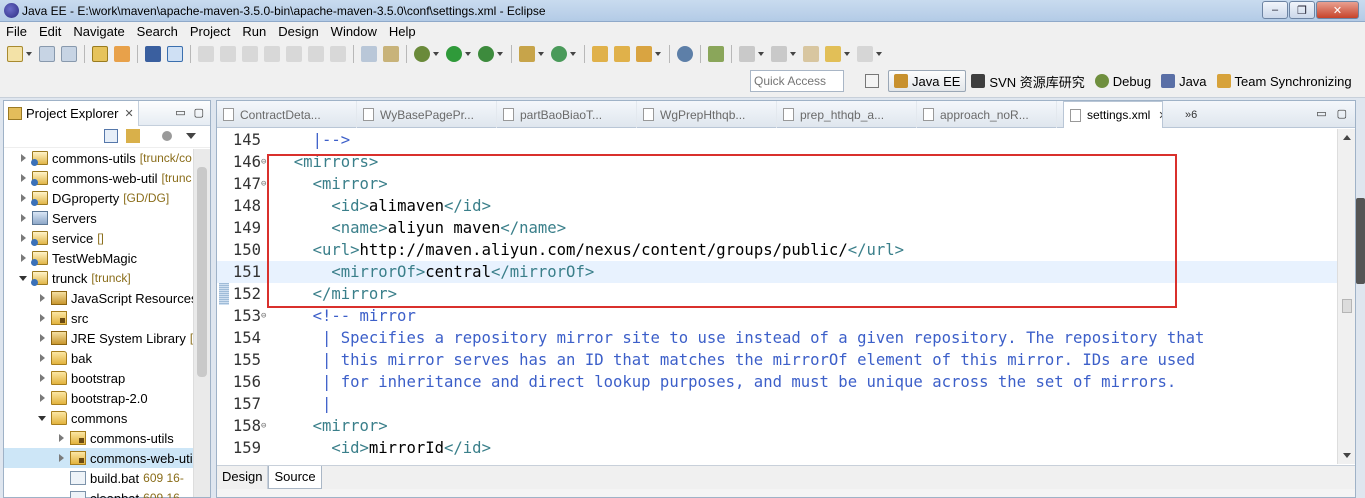 Image resolution: width=1365 pixels, height=498 pixels. What do you see at coordinates (29, 54) in the screenshot?
I see `new-dropdown-icon` at bounding box center [29, 54].